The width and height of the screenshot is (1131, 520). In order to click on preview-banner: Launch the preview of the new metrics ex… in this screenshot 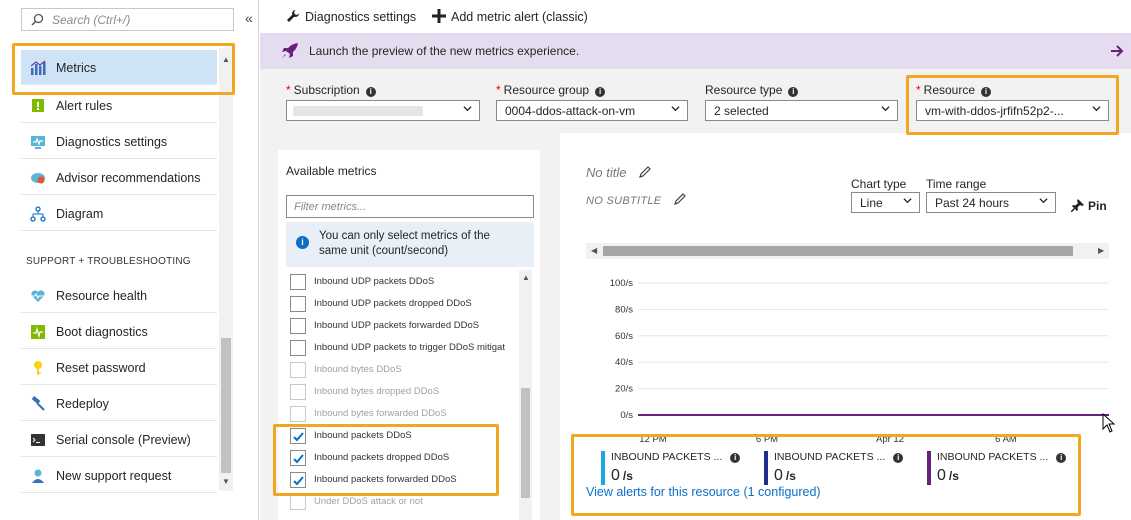, I will do `click(695, 51)`.